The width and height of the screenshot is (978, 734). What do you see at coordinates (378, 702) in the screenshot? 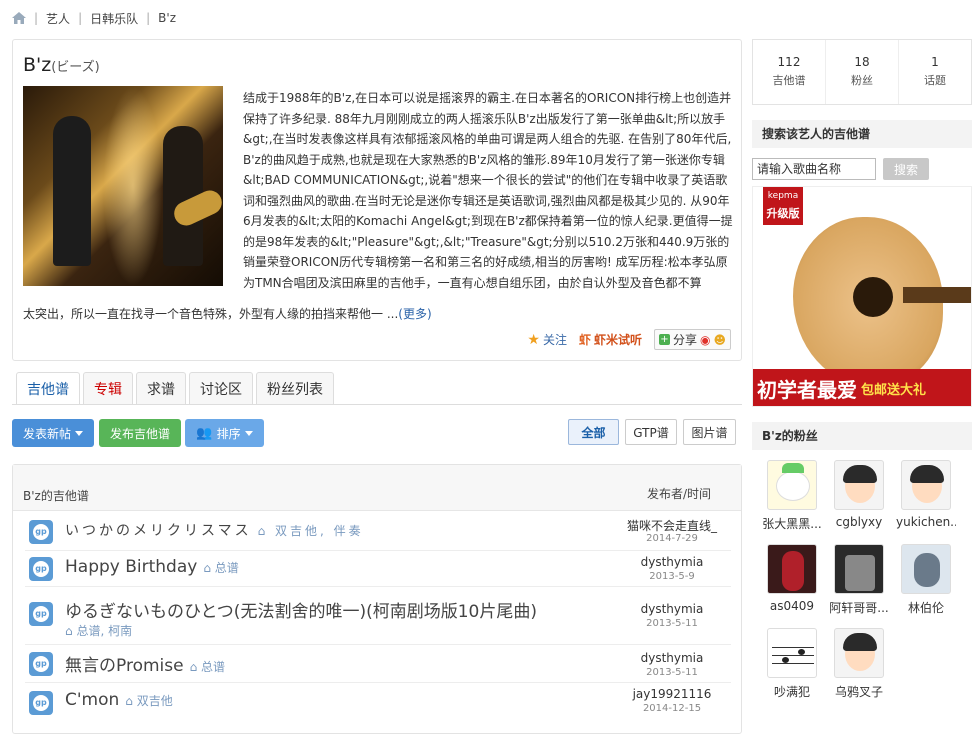
I see `table-row: gp C'mon ⌂ 双吉他 jay19921116 2014-12-15` at bounding box center [378, 702].